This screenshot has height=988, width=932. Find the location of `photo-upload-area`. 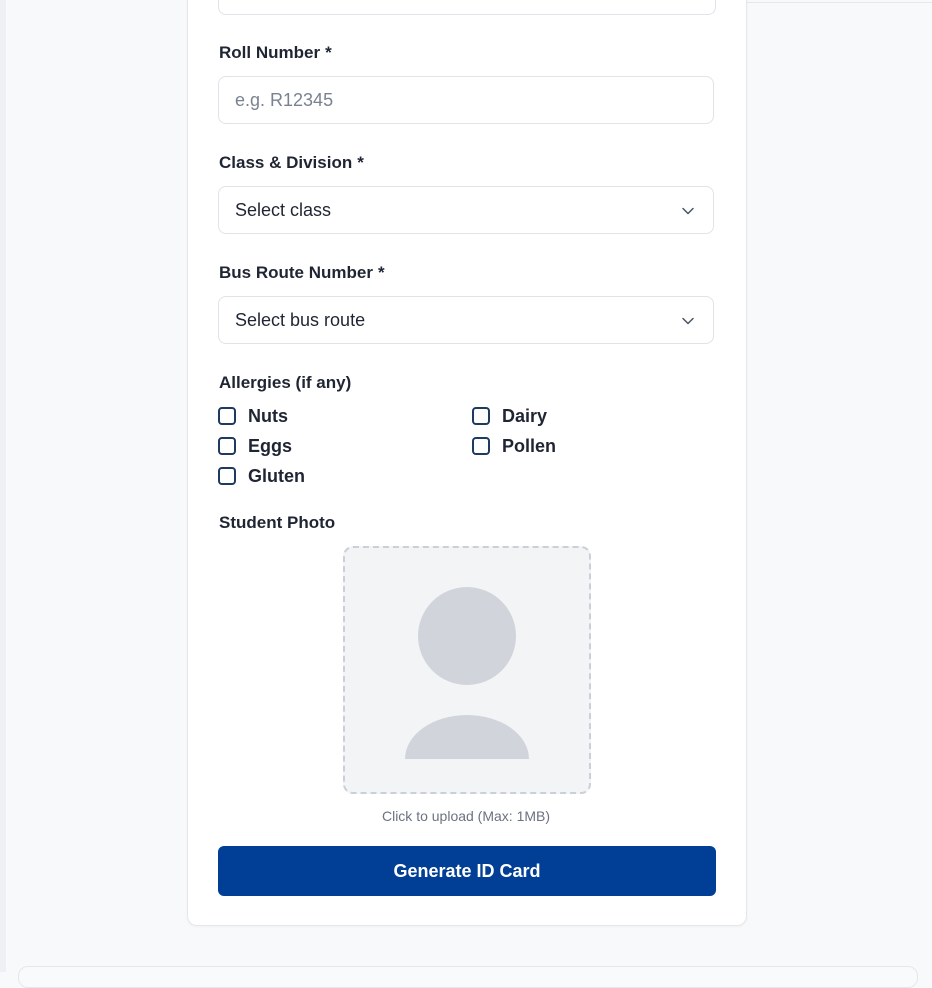

photo-upload-area is located at coordinates (467, 670).